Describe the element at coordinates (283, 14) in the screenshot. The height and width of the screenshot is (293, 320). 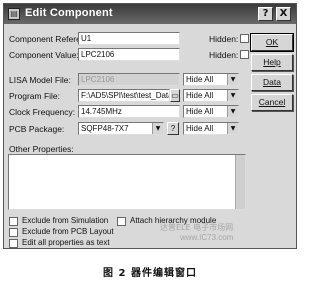
I see `close-button: X` at that location.